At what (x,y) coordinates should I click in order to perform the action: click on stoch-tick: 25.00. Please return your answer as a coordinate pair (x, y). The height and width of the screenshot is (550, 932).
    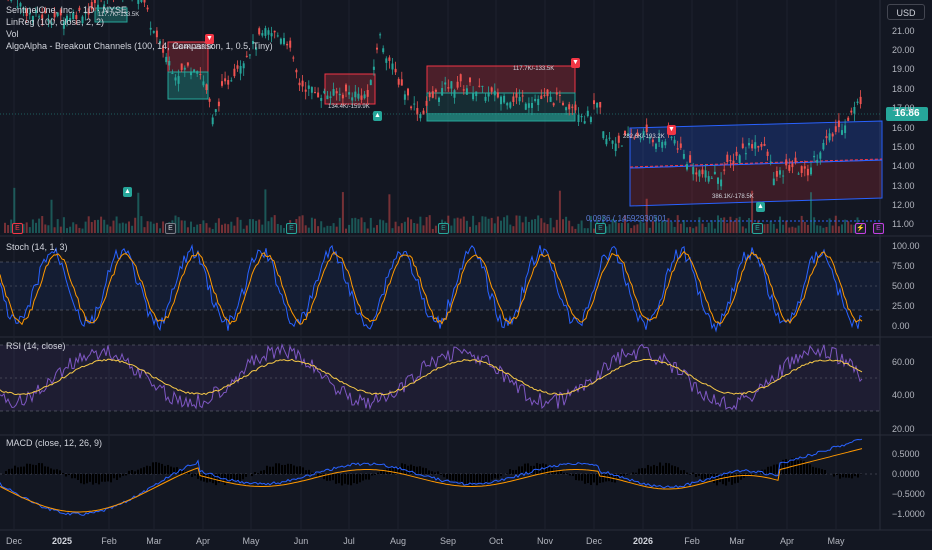
    Looking at the image, I should click on (903, 306).